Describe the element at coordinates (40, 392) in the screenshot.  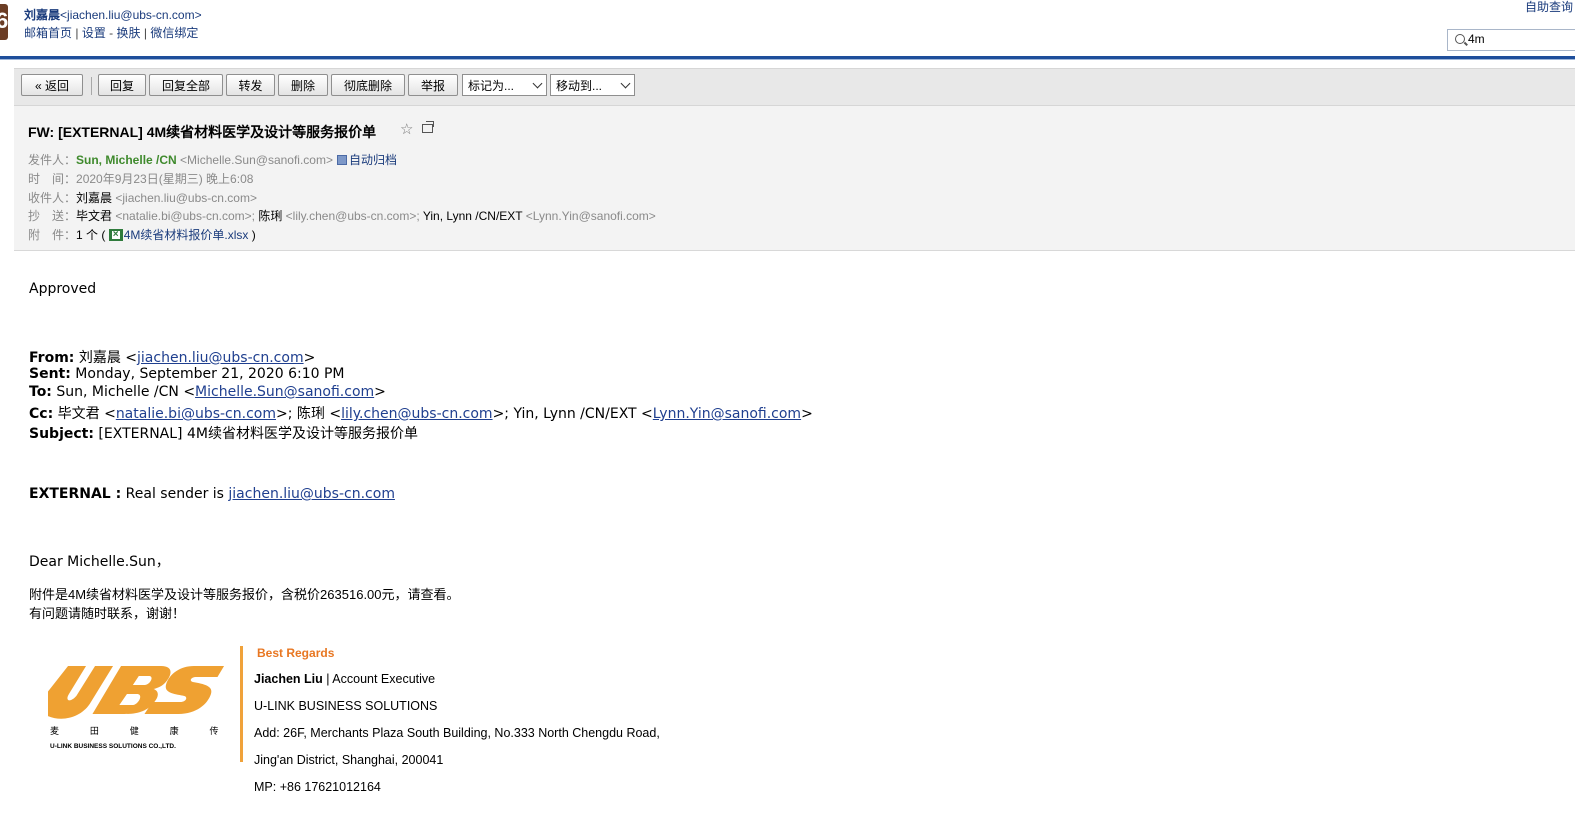
I see `fw-to-label: To:` at that location.